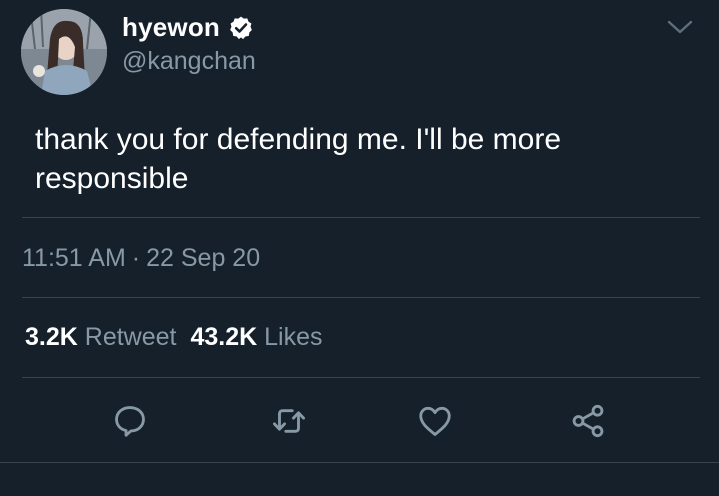 This screenshot has height=496, width=719. Describe the element at coordinates (224, 337) in the screenshot. I see `likes-count: 43.2K` at that location.